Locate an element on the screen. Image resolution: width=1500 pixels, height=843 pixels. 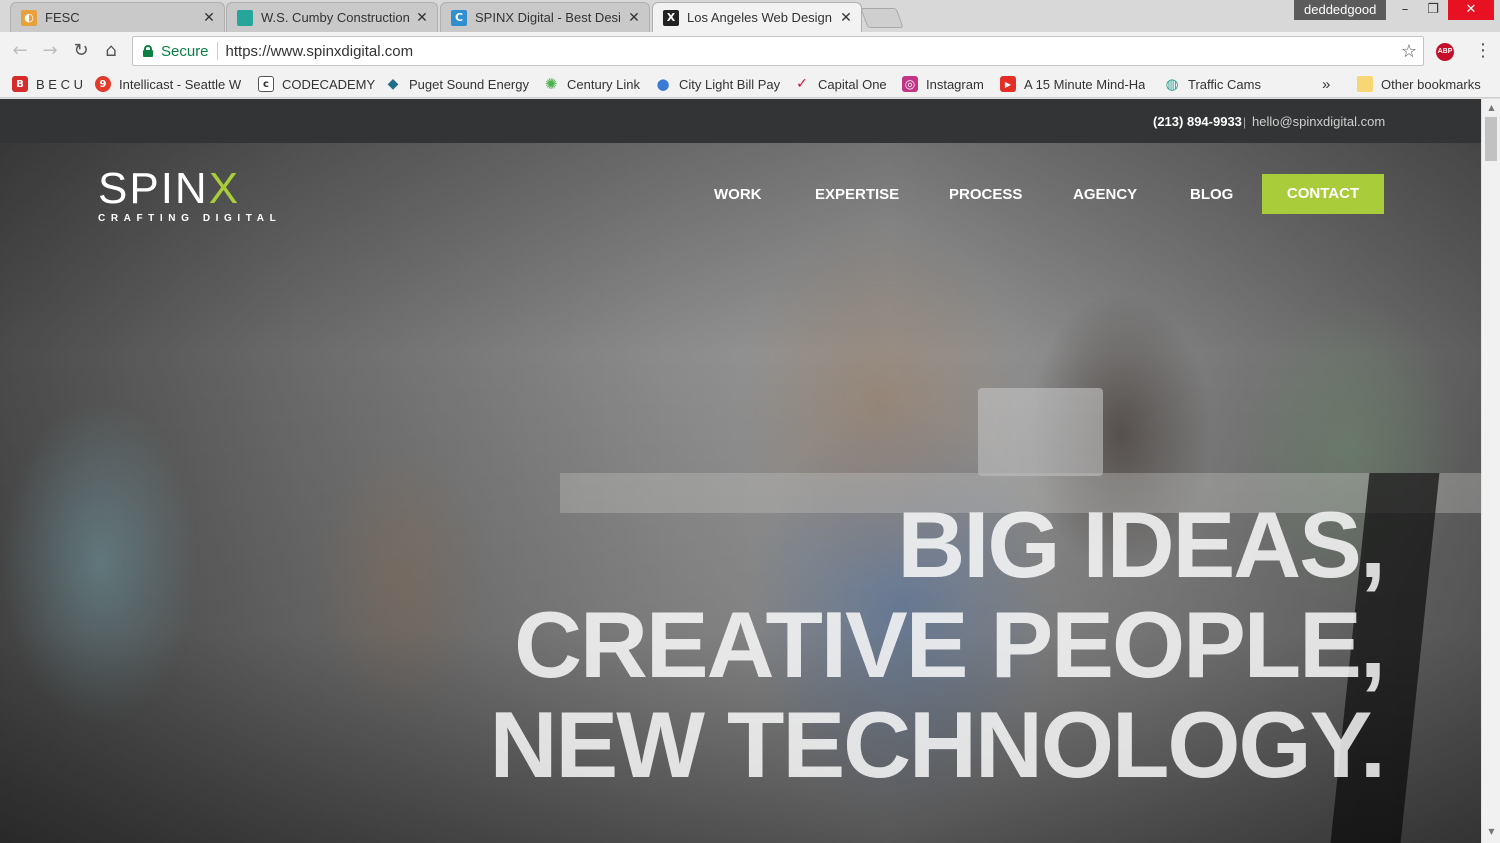
pse-icon: ◆ is located at coordinates (393, 84).